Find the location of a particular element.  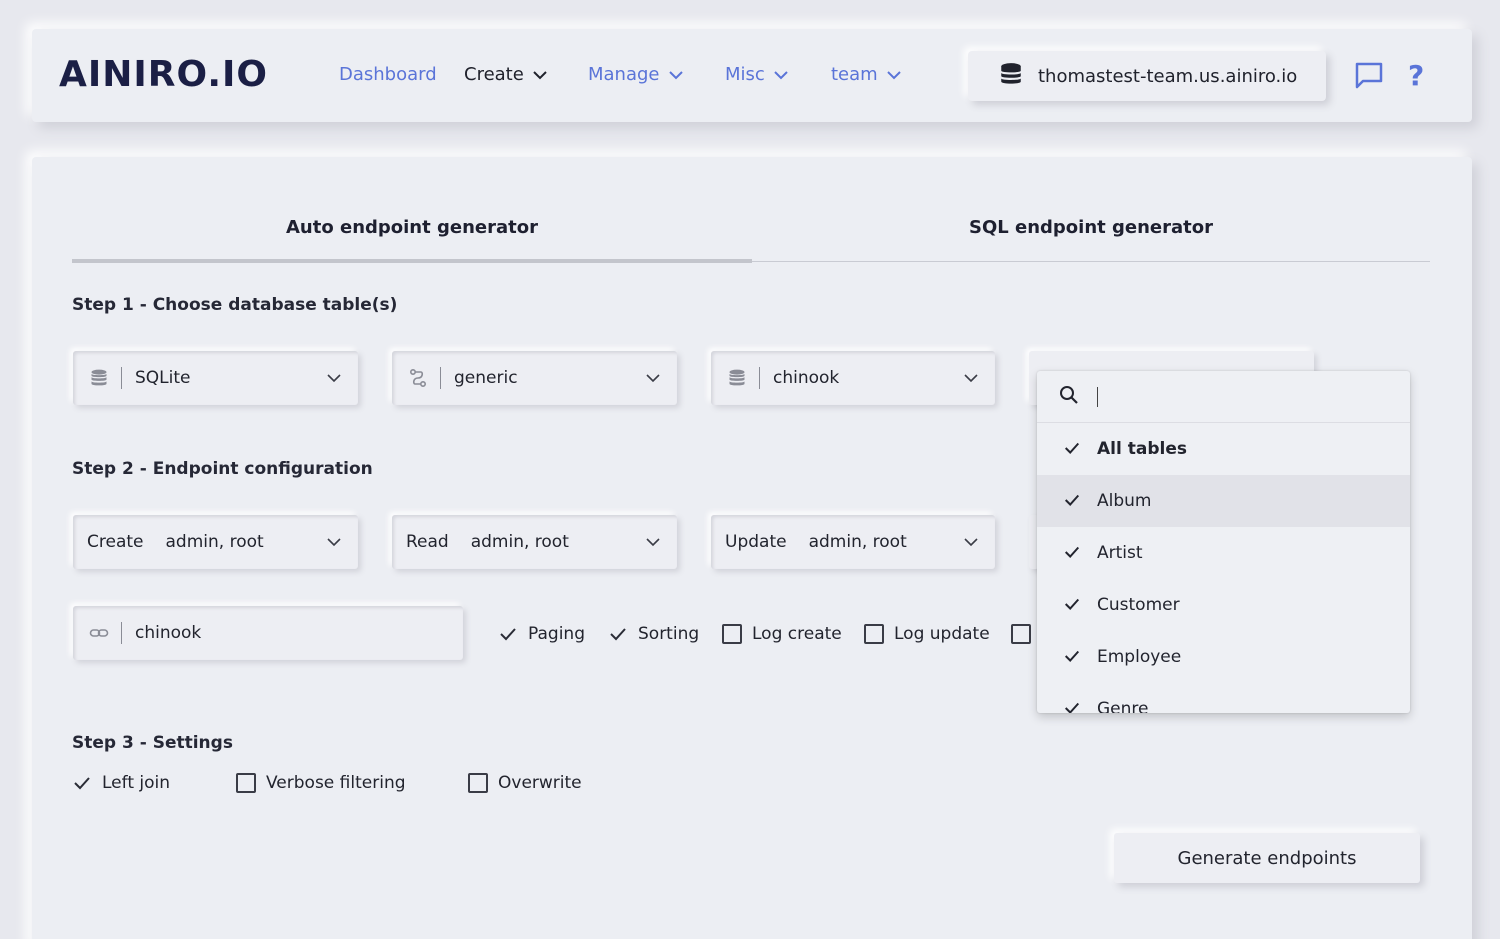

tables-search-input is located at coordinates (1223, 397).